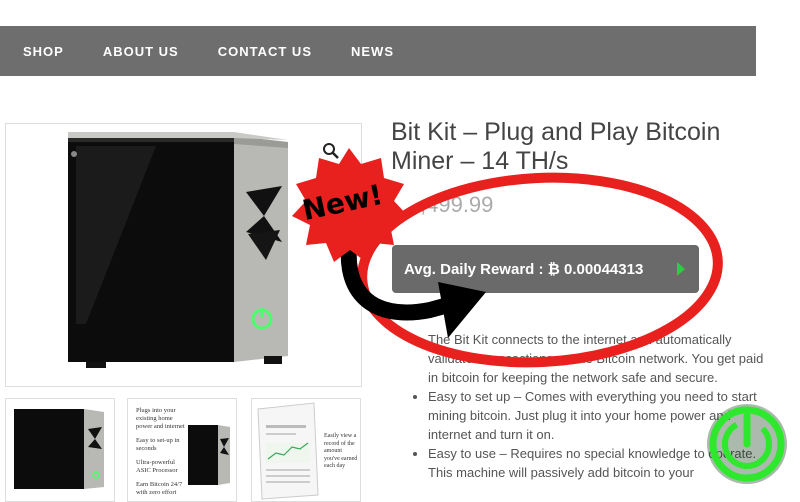  Describe the element at coordinates (43, 51) in the screenshot. I see `nav-shop: SHOP` at that location.